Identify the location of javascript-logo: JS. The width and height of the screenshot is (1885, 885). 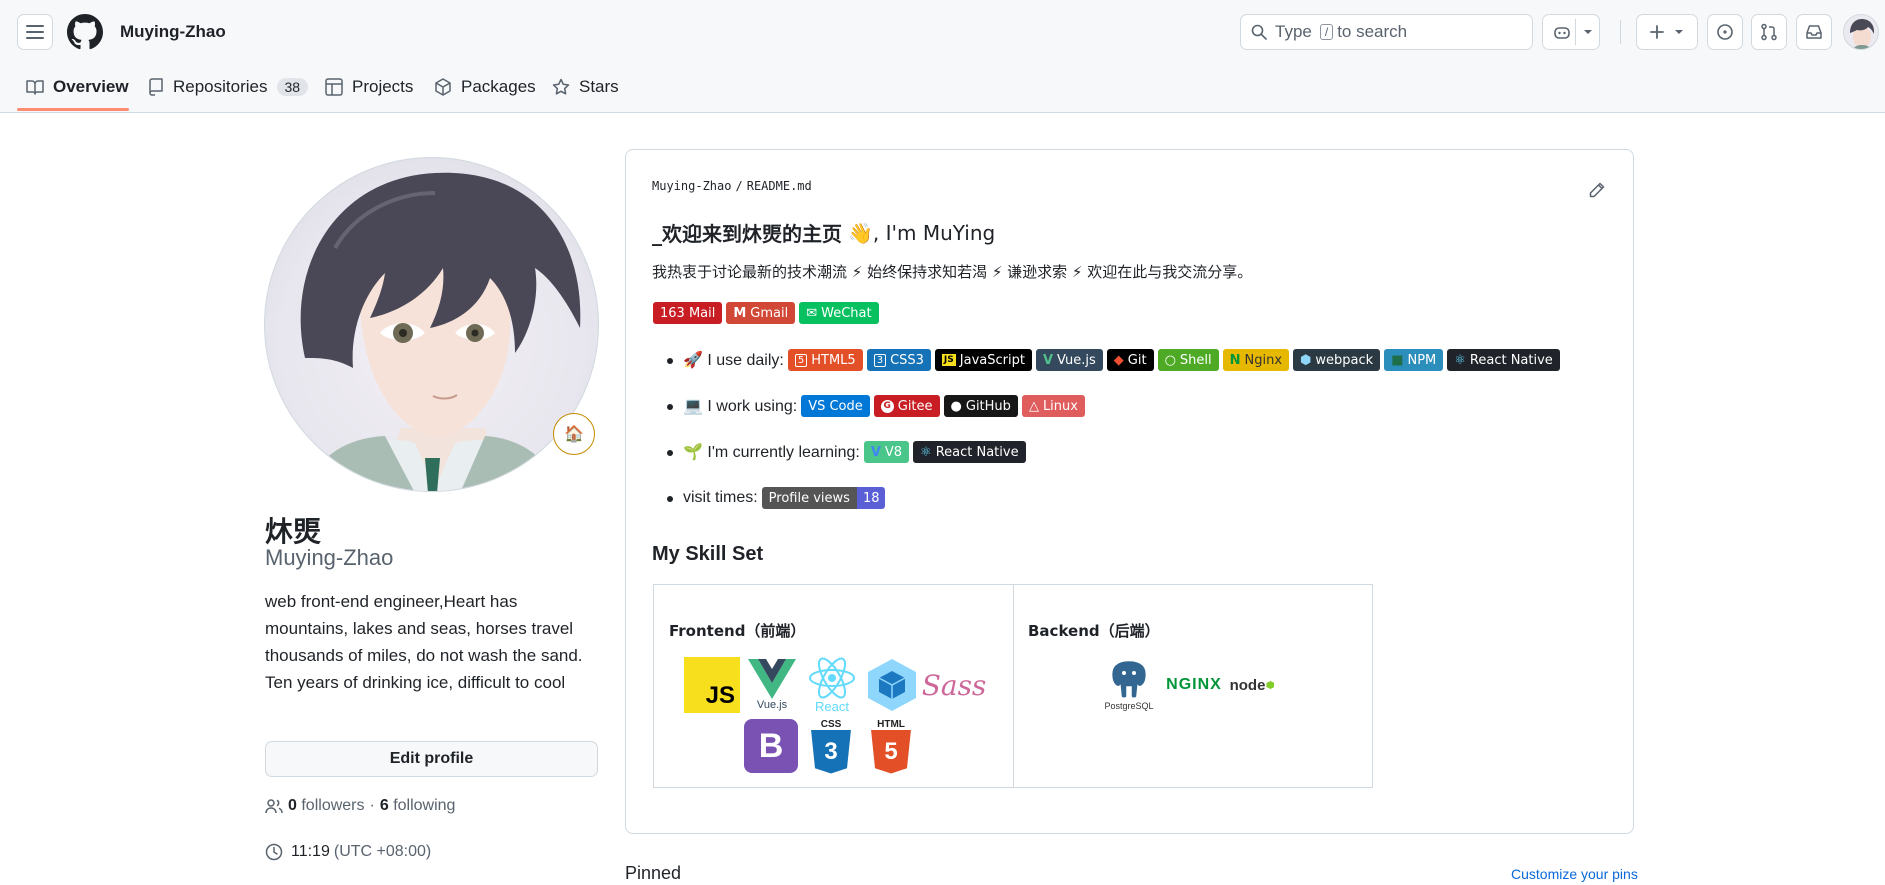
(712, 685).